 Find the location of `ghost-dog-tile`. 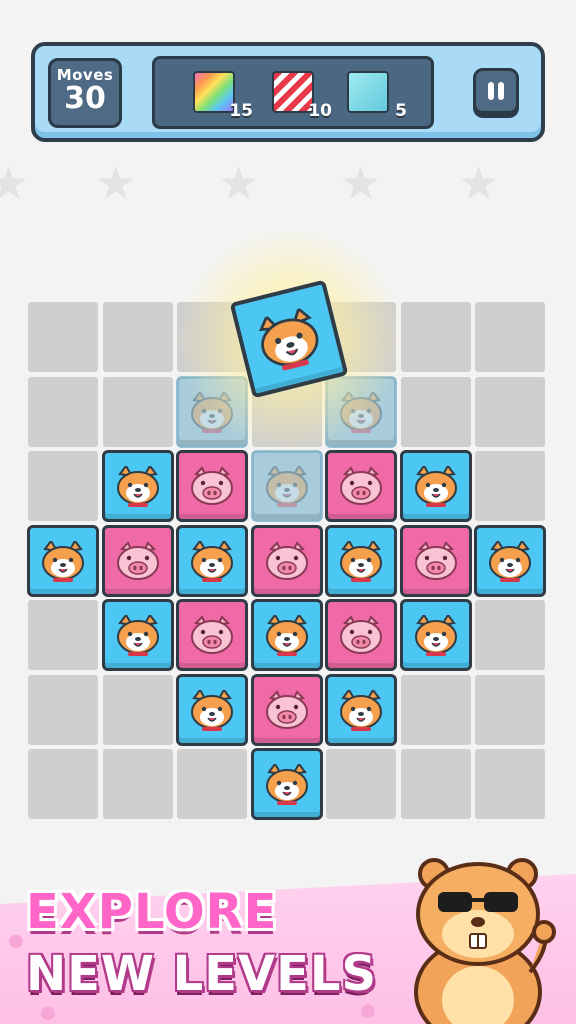

ghost-dog-tile is located at coordinates (286, 486).